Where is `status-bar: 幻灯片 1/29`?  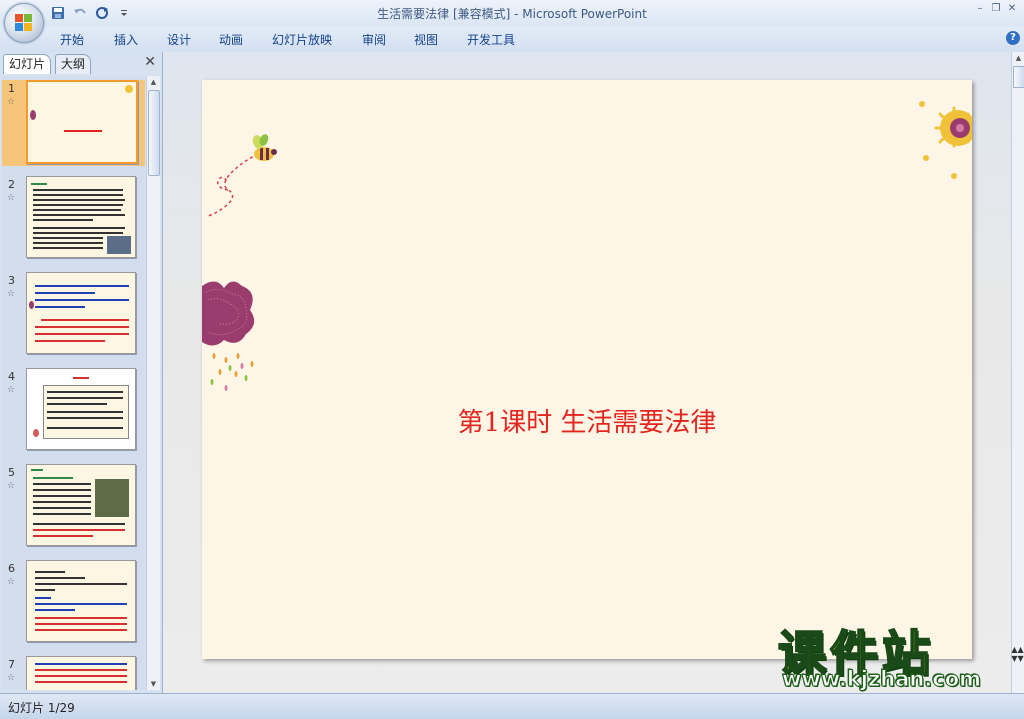
status-bar: 幻灯片 1/29 is located at coordinates (512, 706).